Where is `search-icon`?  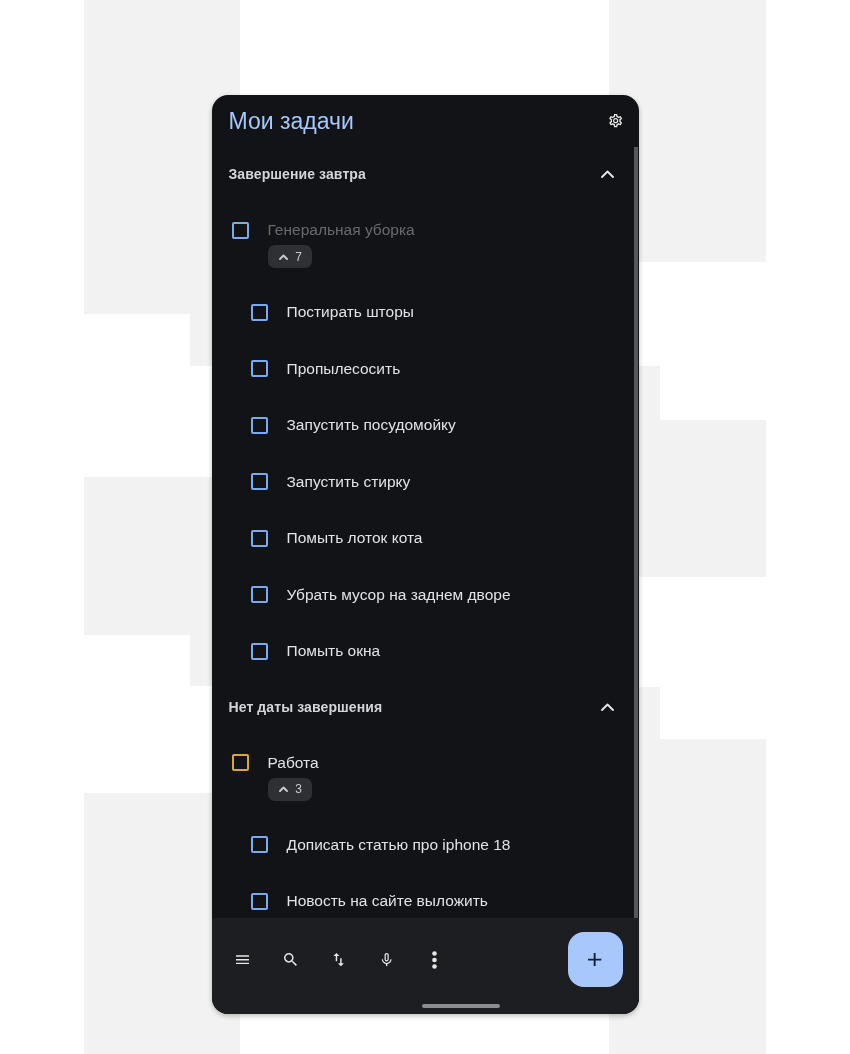
search-icon is located at coordinates (290, 959).